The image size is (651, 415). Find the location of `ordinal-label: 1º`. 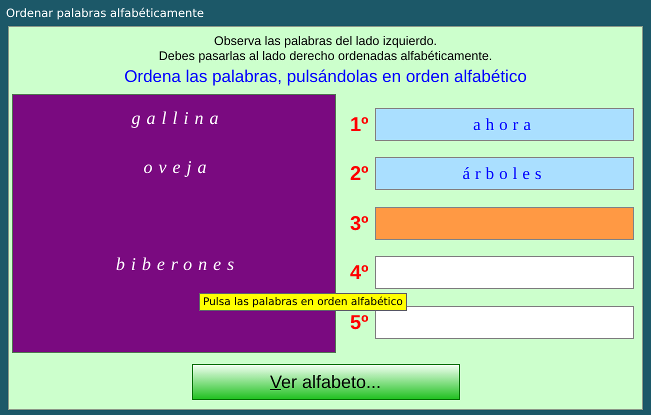

ordinal-label: 1º is located at coordinates (360, 125).